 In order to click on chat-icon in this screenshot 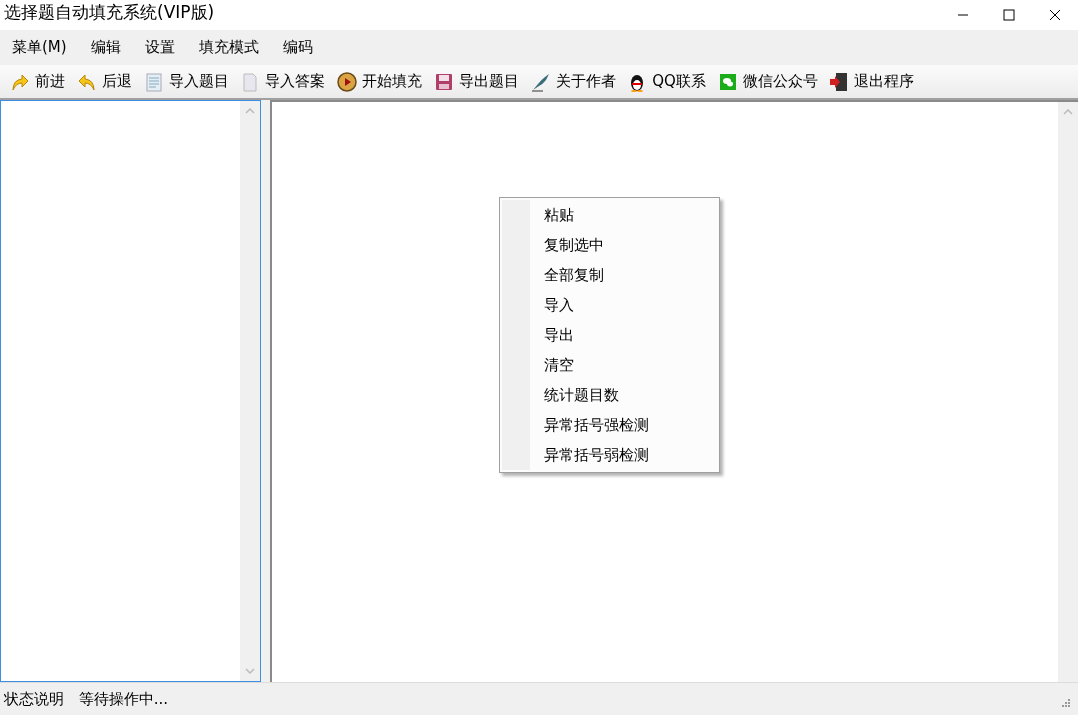, I will do `click(727, 81)`.